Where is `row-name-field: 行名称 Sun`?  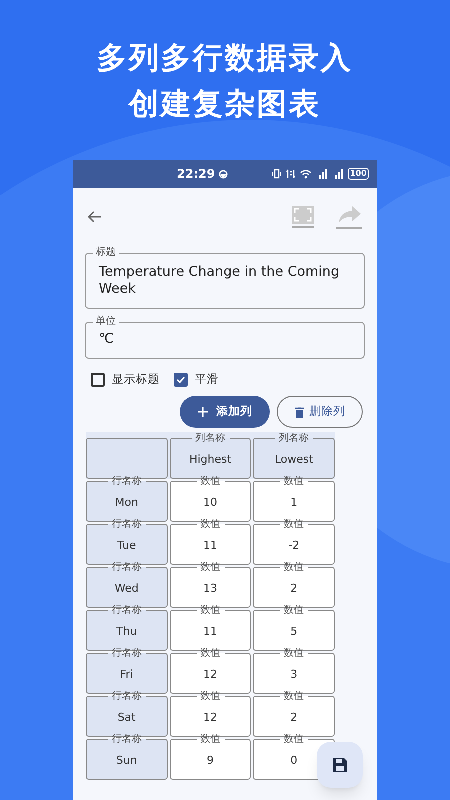
row-name-field: 行名称 Sun is located at coordinates (127, 756).